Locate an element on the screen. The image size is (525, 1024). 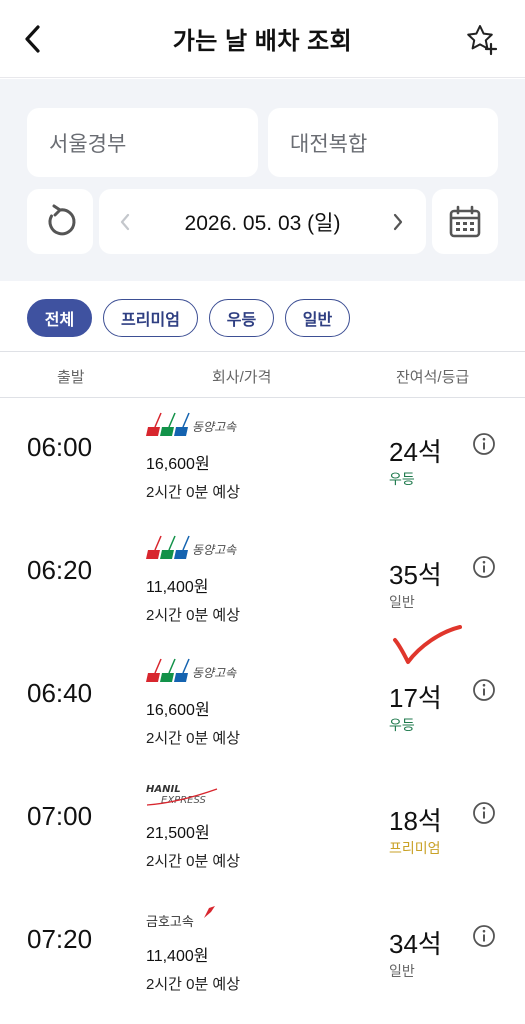
page-title: 가는 날 배차 조회 is located at coordinates (262, 41).